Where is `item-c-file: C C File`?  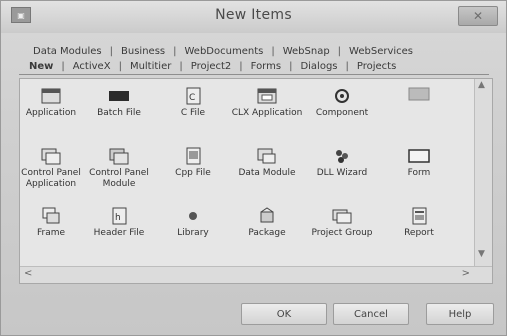 item-c-file: C C File is located at coordinates (193, 103).